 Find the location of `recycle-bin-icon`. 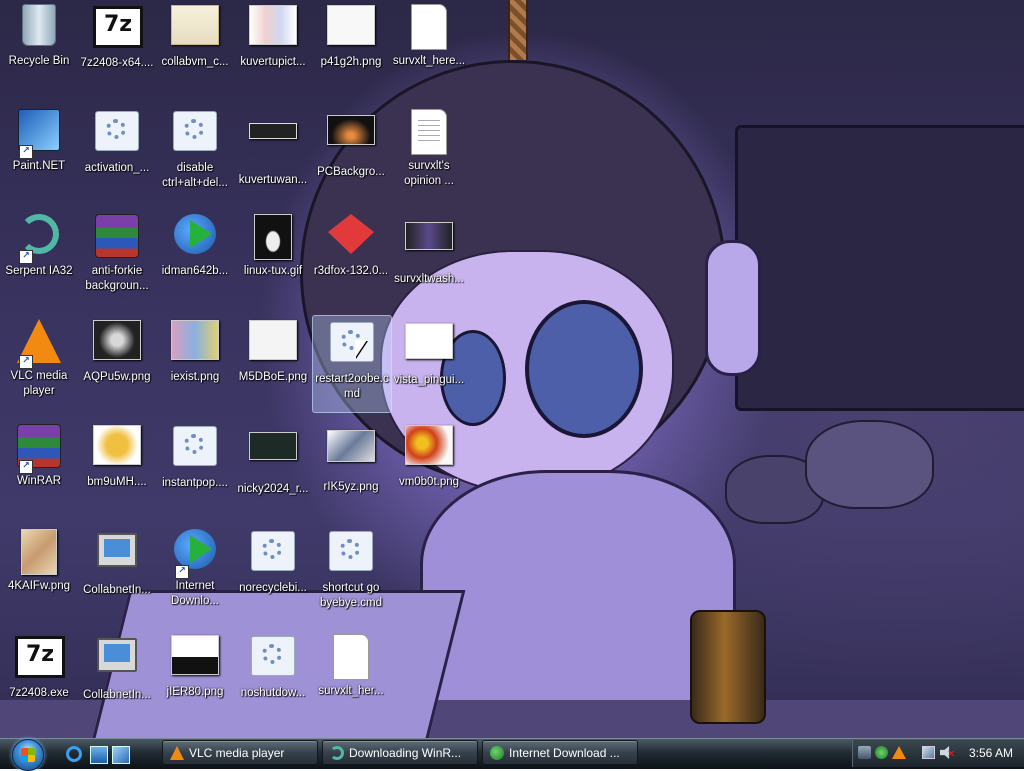

recycle-bin-icon is located at coordinates (39, 28).